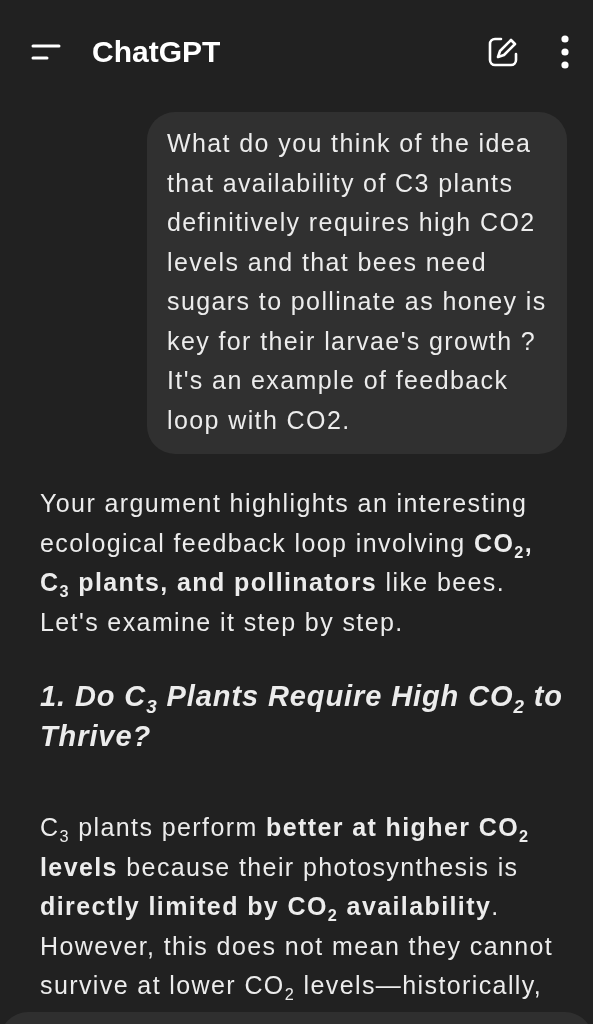  Describe the element at coordinates (503, 52) in the screenshot. I see `edit-icon` at that location.